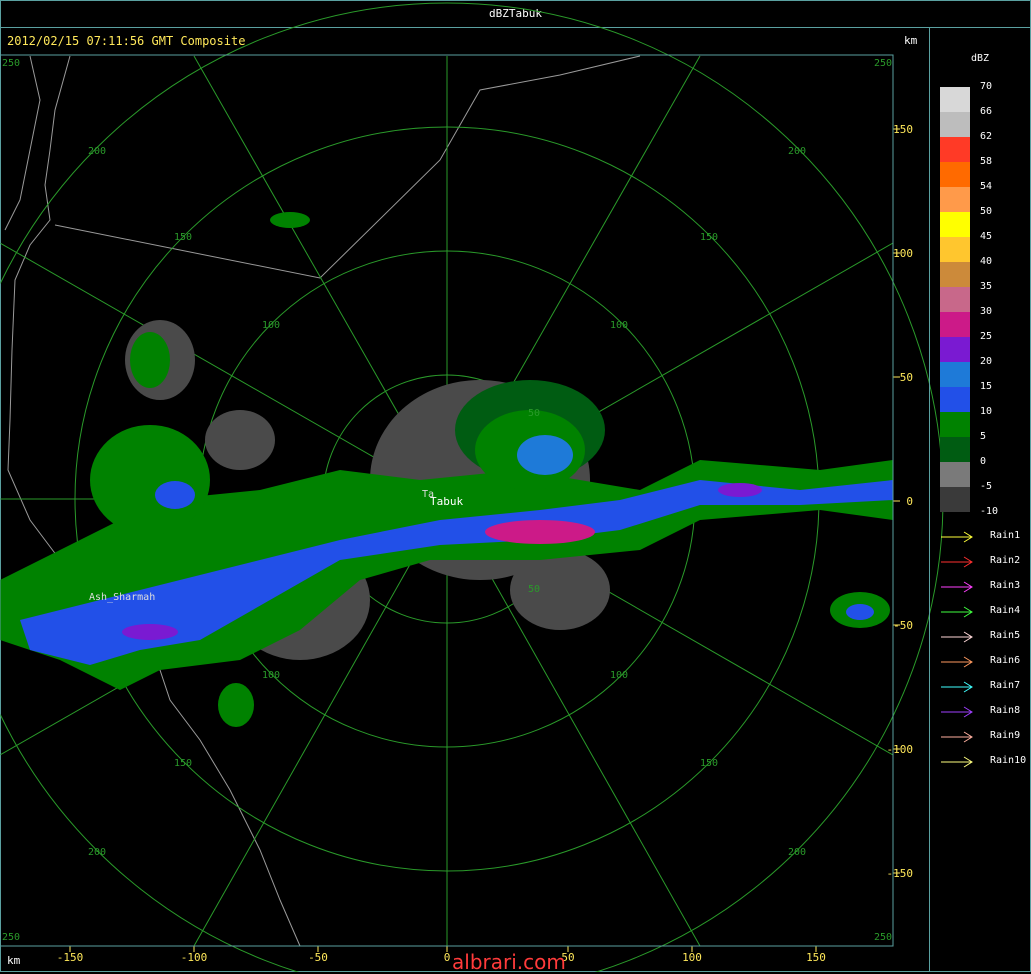 The image size is (1031, 974). What do you see at coordinates (446, 501) in the screenshot?
I see `station-label: Tabuk` at bounding box center [446, 501].